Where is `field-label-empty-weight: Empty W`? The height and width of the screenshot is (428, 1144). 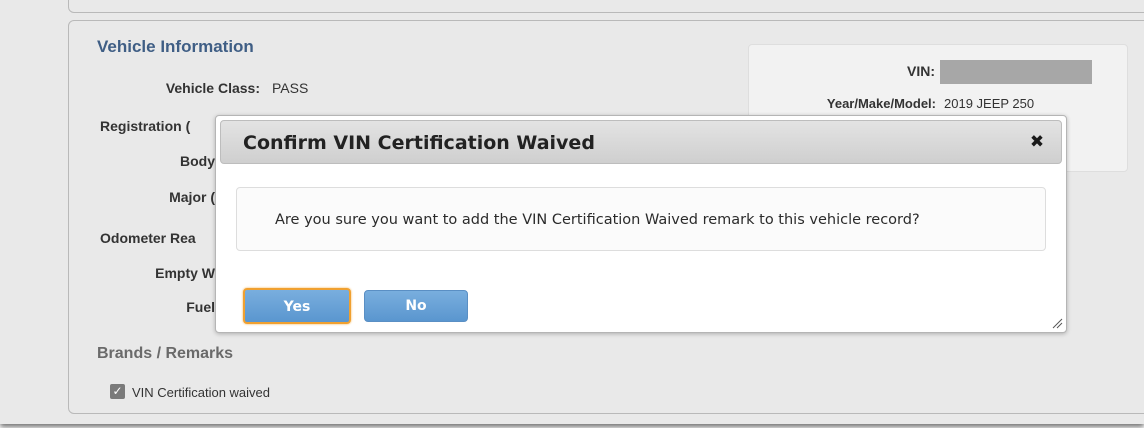
field-label-empty-weight: Empty W is located at coordinates (185, 273).